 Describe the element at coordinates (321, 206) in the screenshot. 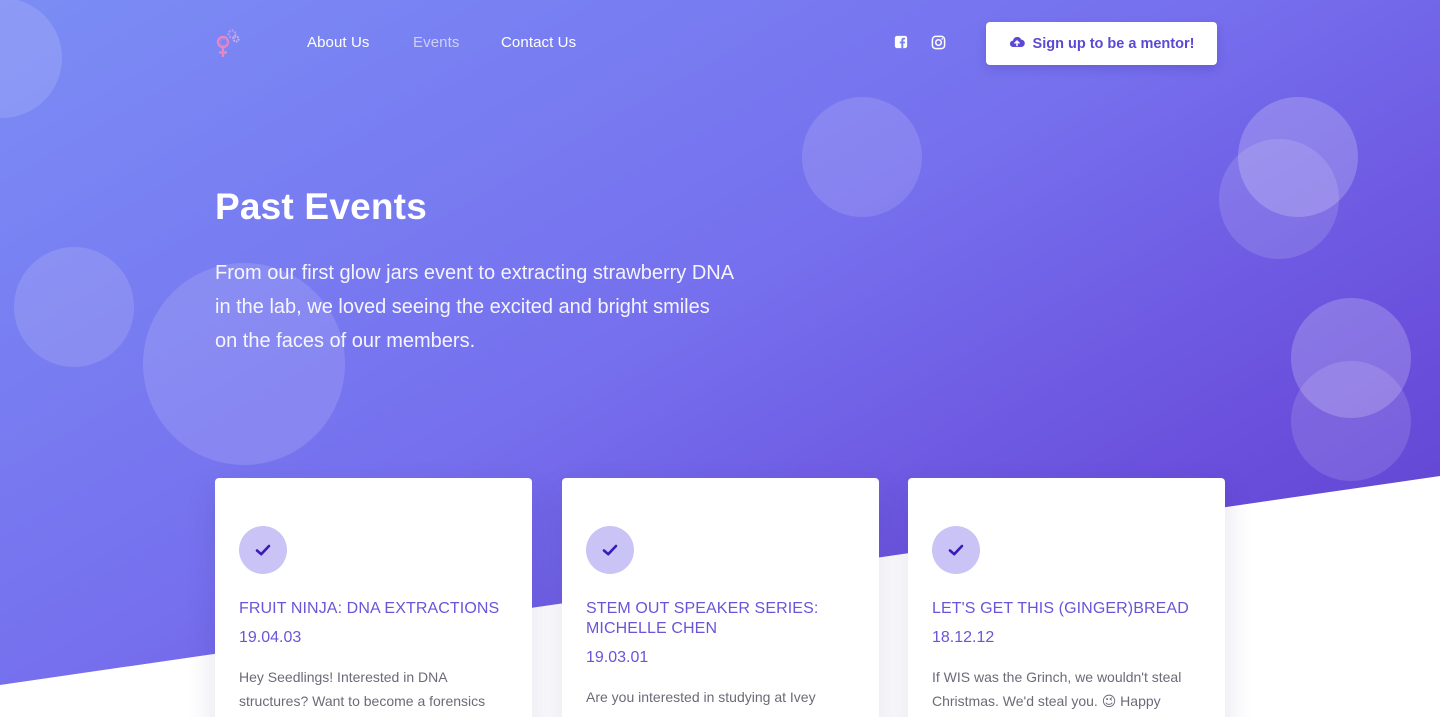

I see `page-title: Past Events` at that location.